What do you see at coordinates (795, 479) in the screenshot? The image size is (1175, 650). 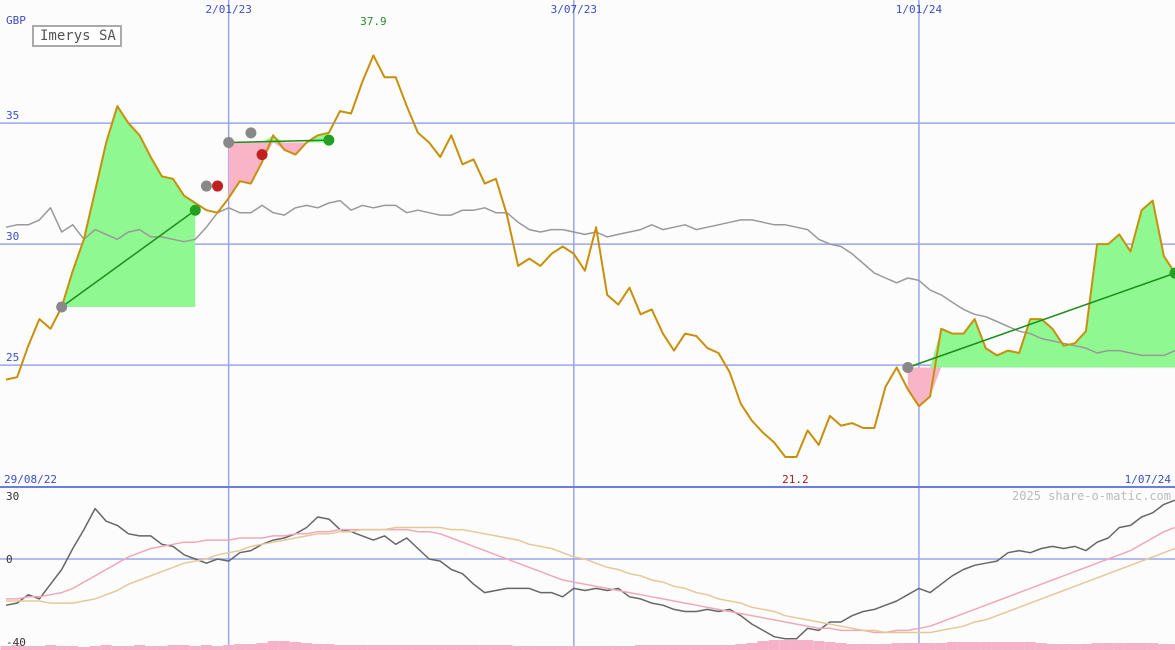 I see `min-price-label: 21.2` at bounding box center [795, 479].